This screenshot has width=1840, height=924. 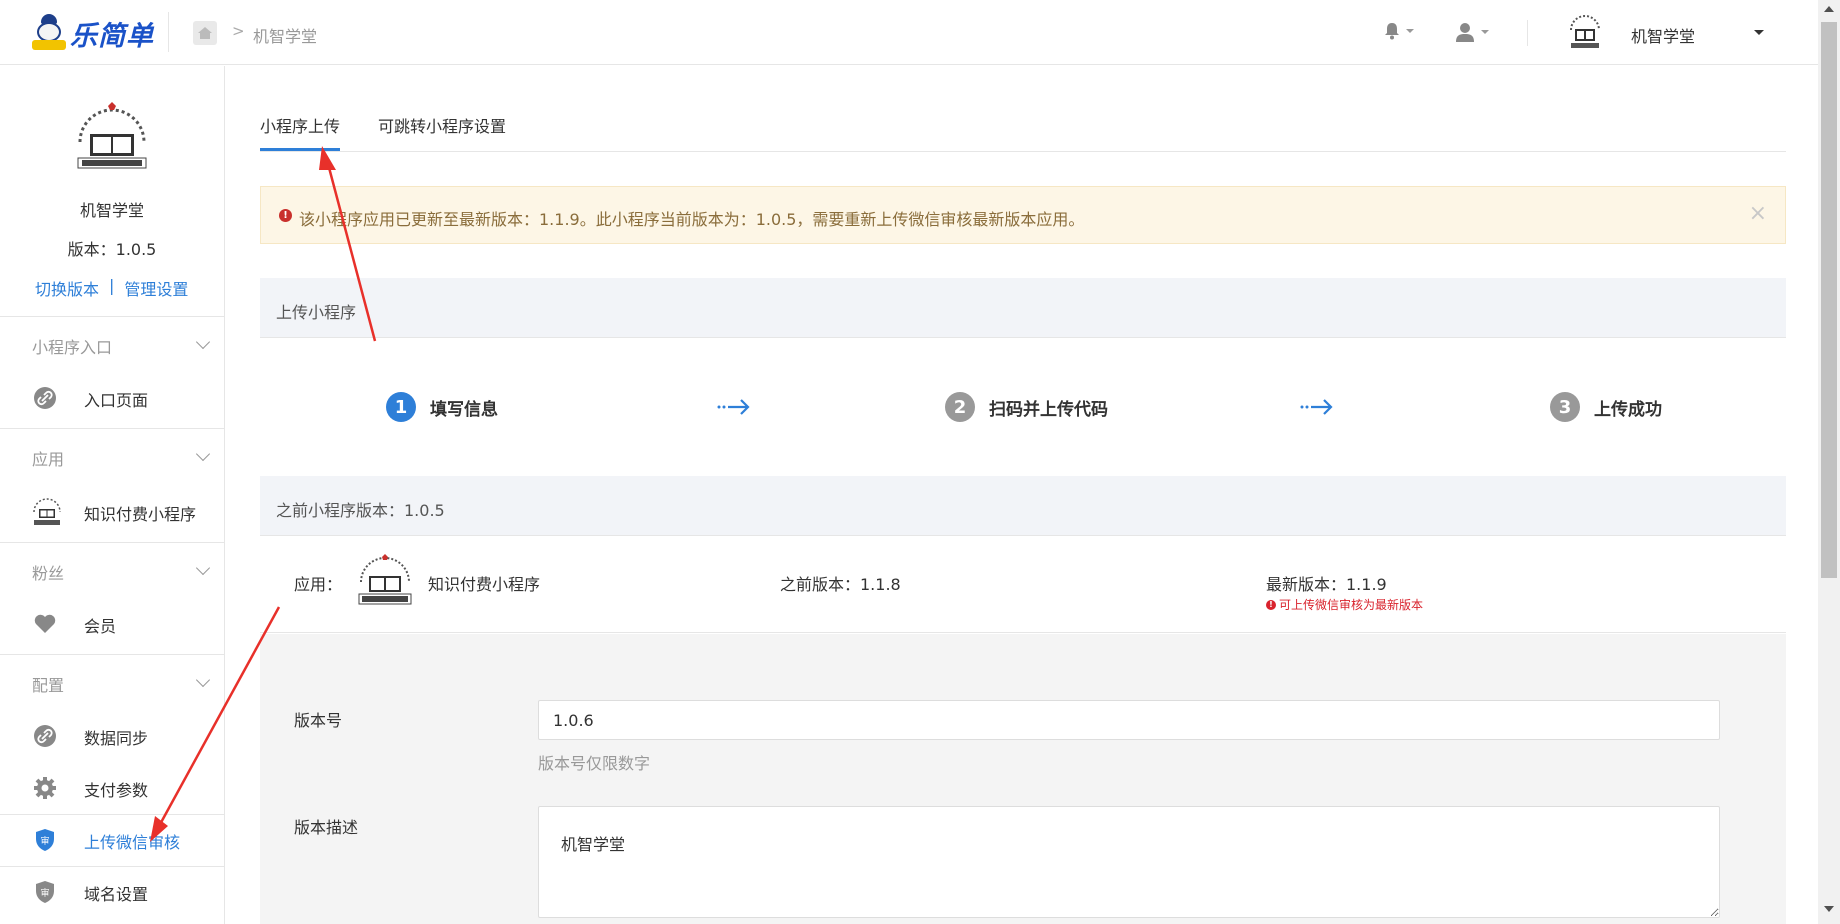 I want to click on sidebar-item-domain: 审 域名设置, so click(x=112, y=892).